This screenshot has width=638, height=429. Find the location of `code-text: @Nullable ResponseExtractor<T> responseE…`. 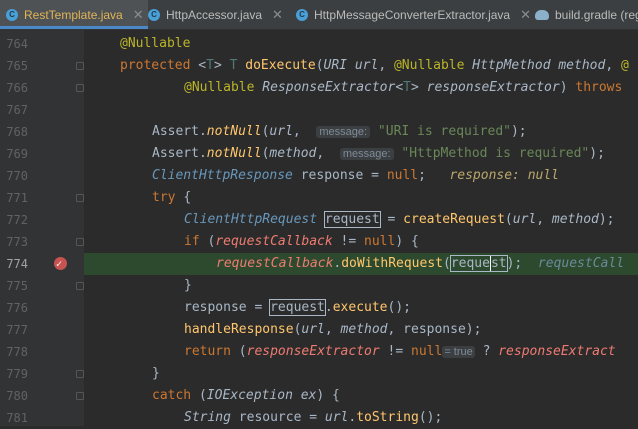

code-text: @Nullable ResponseExtractor<T> responseE… is located at coordinates (407, 87).